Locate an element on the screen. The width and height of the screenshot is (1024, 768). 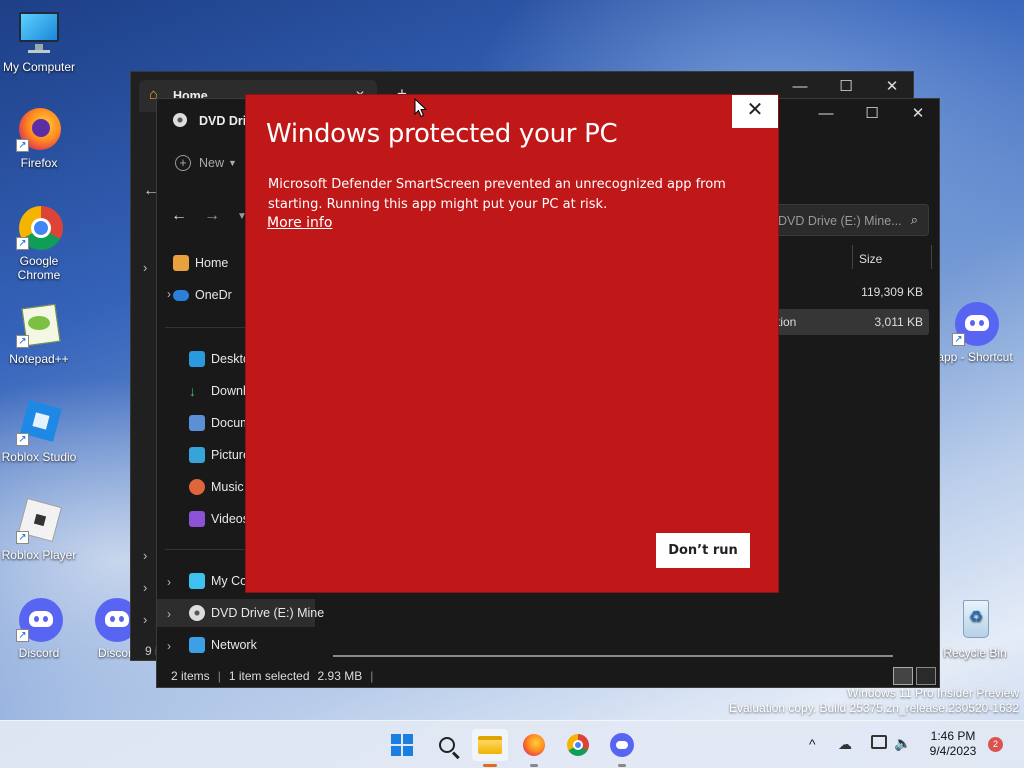
desktop-icon-my-computer: My Computer is located at coordinates (40, 42).